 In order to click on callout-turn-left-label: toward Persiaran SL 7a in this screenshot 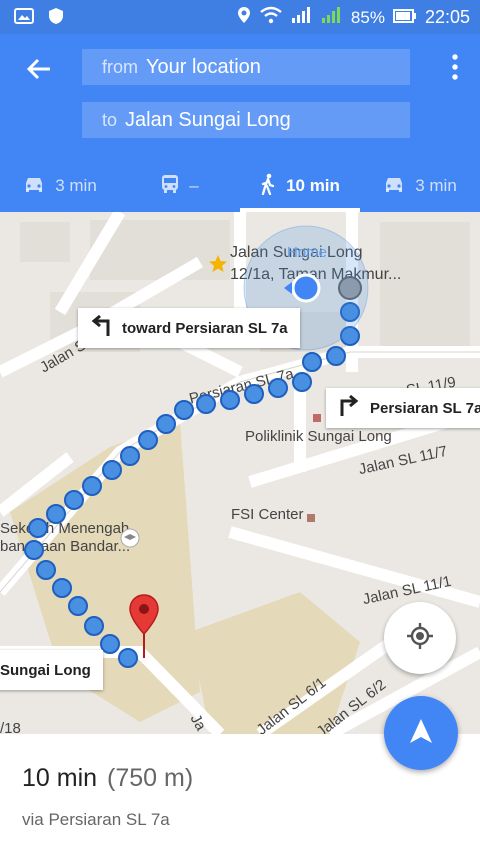, I will do `click(205, 328)`.